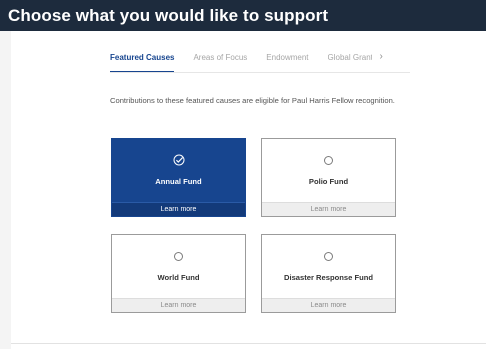 This screenshot has height=349, width=486. I want to click on fund-name: Annual Fund, so click(178, 181).